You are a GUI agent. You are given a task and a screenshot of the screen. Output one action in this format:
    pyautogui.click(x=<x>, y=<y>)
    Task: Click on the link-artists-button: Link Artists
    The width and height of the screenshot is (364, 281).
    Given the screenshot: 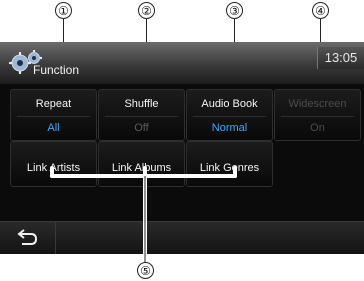 What is the action you would take?
    pyautogui.click(x=53, y=164)
    